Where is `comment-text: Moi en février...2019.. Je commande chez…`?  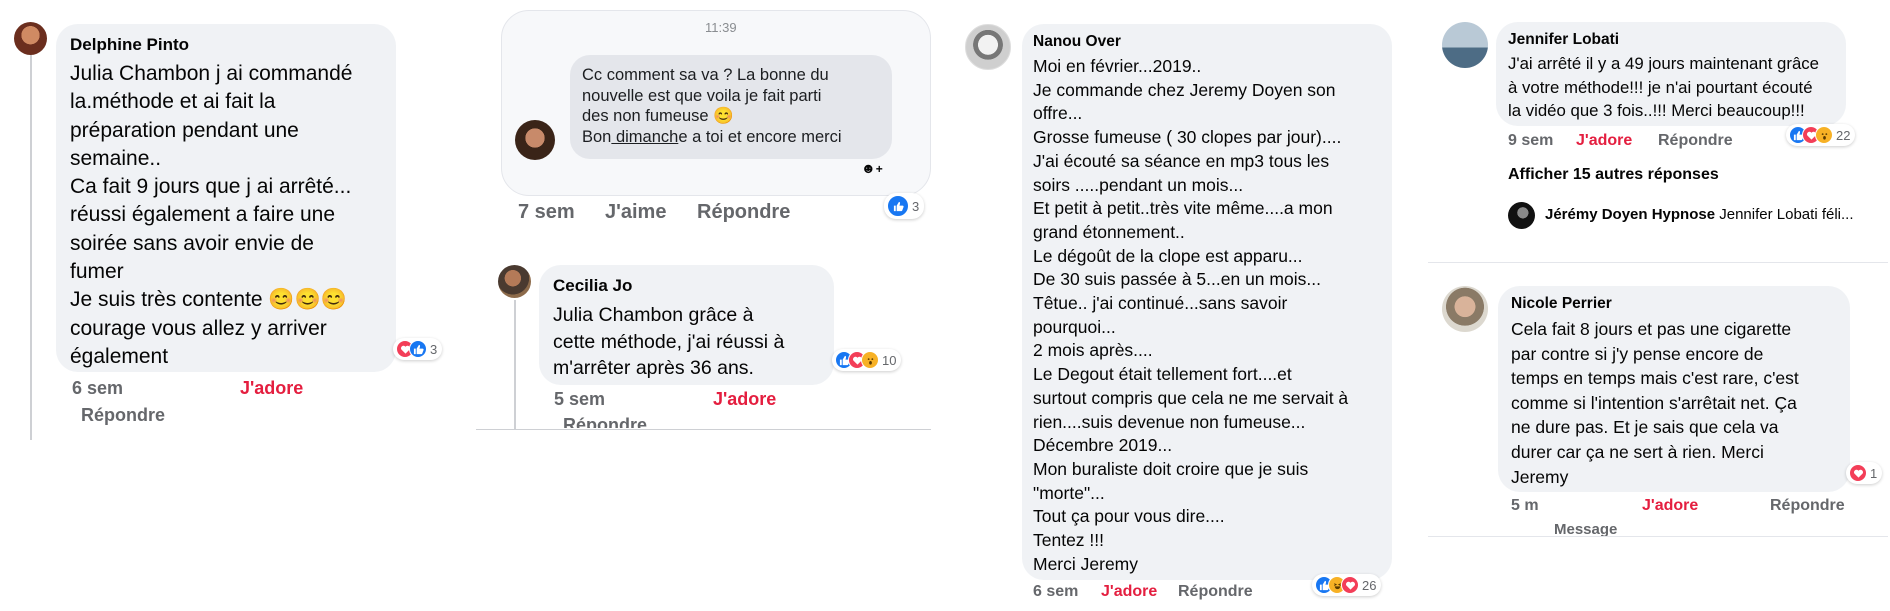
comment-text: Moi en février...2019.. Je commande chez… is located at coordinates (1191, 315).